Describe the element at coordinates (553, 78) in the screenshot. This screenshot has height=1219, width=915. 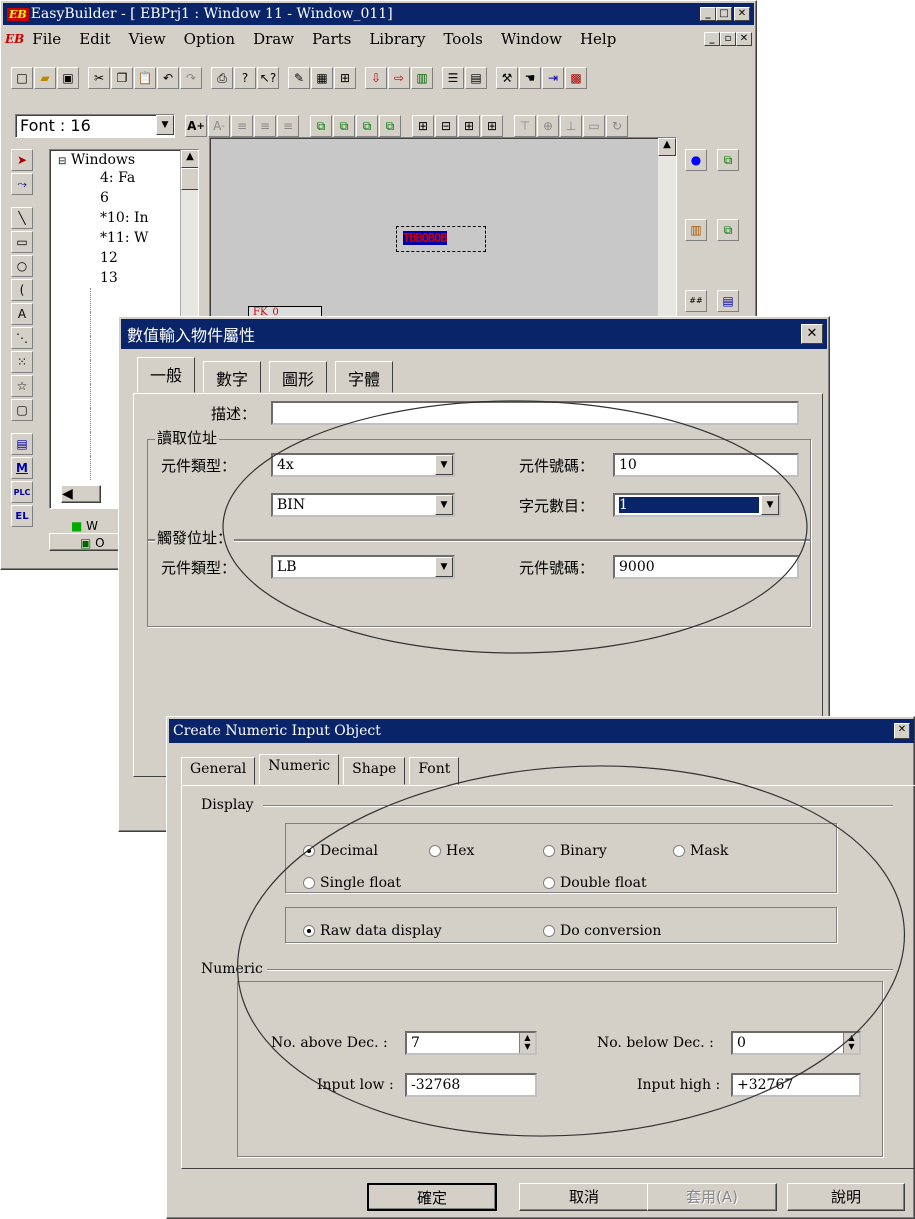
I see `export-icon: ⇥` at that location.